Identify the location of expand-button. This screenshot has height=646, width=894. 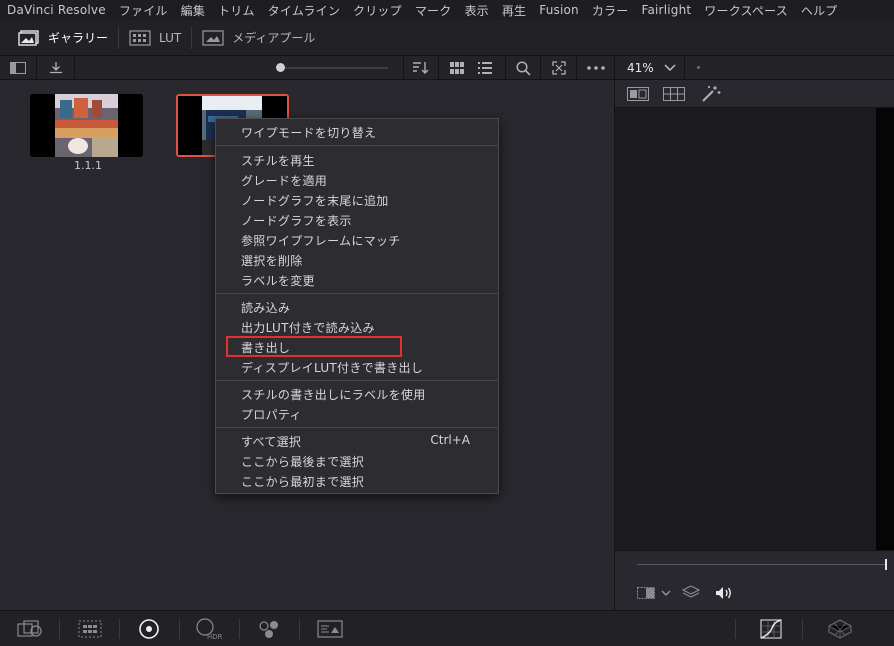
(558, 68).